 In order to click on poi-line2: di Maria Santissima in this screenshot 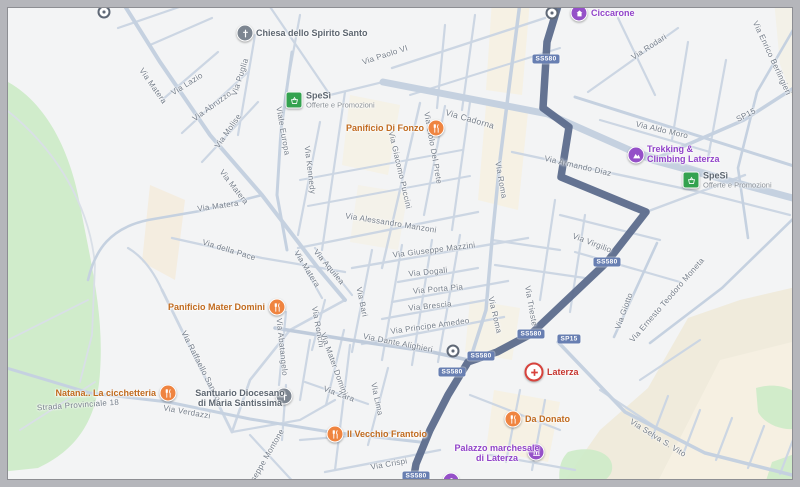, I will do `click(240, 403)`.